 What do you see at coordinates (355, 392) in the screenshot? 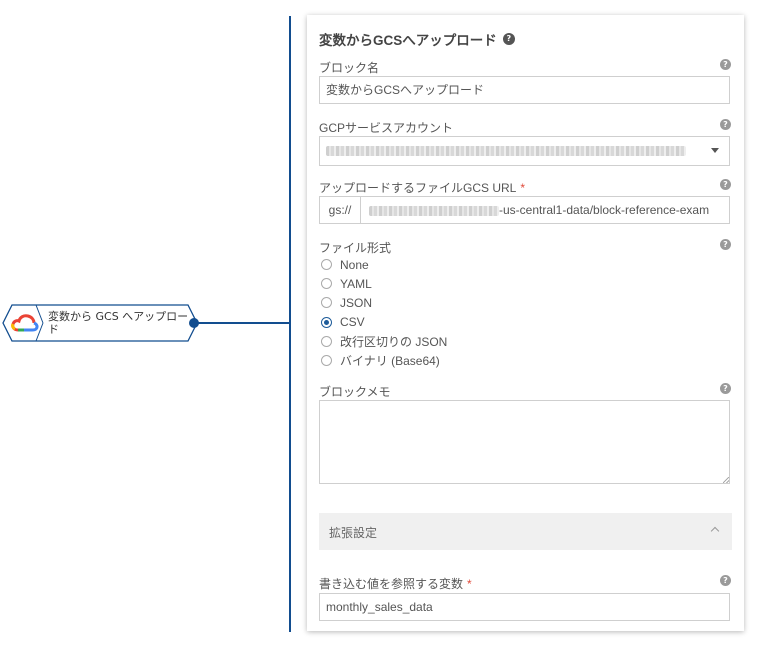
I see `memo-label: ブロックメモ` at bounding box center [355, 392].